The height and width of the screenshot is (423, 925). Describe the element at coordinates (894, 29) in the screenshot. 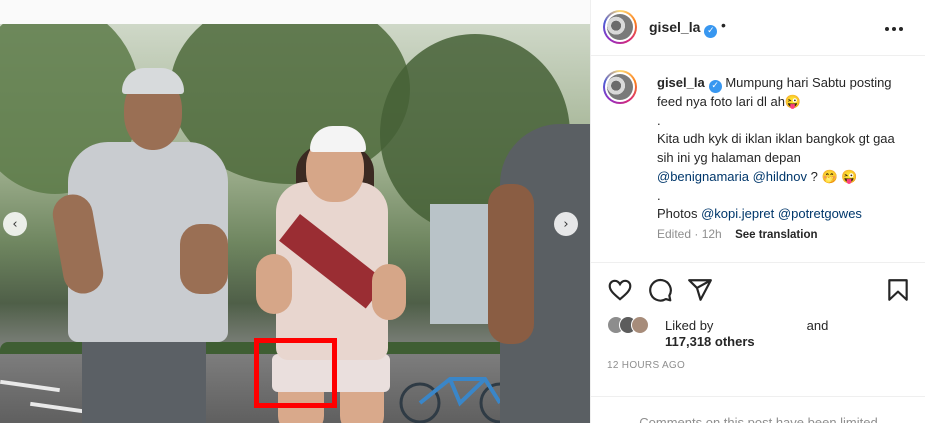

I see `ellipsis-icon` at that location.